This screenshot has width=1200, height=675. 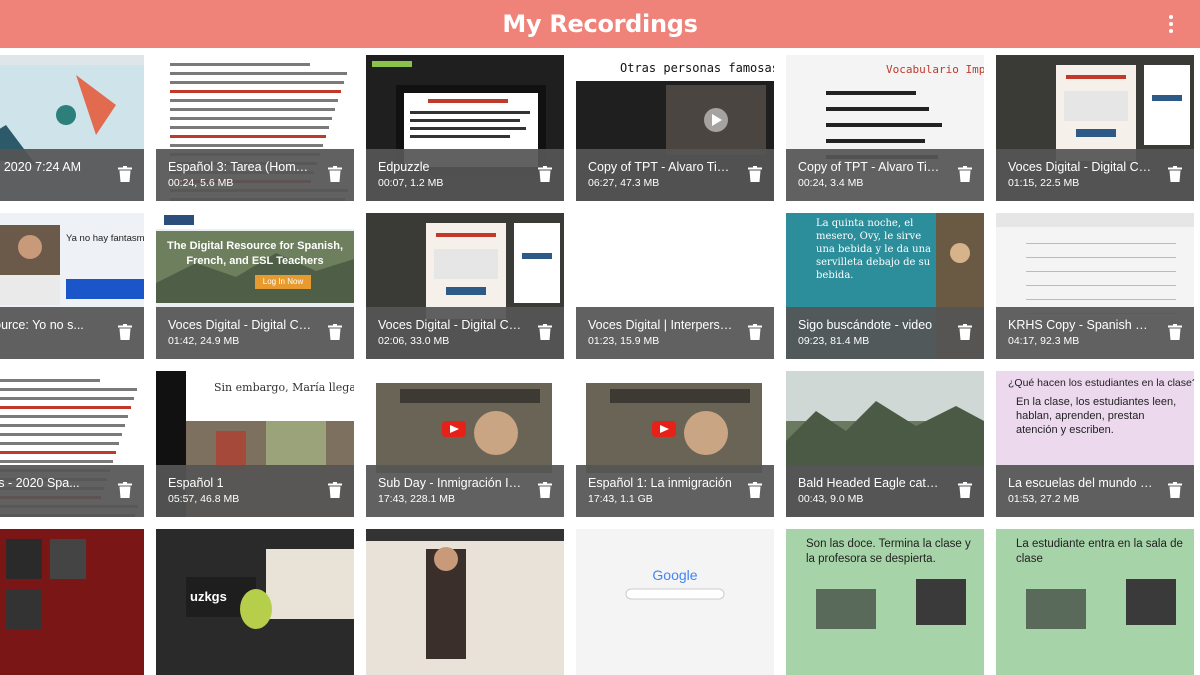 I want to click on recording-thumbnail: uzkgs, so click(x=255, y=602).